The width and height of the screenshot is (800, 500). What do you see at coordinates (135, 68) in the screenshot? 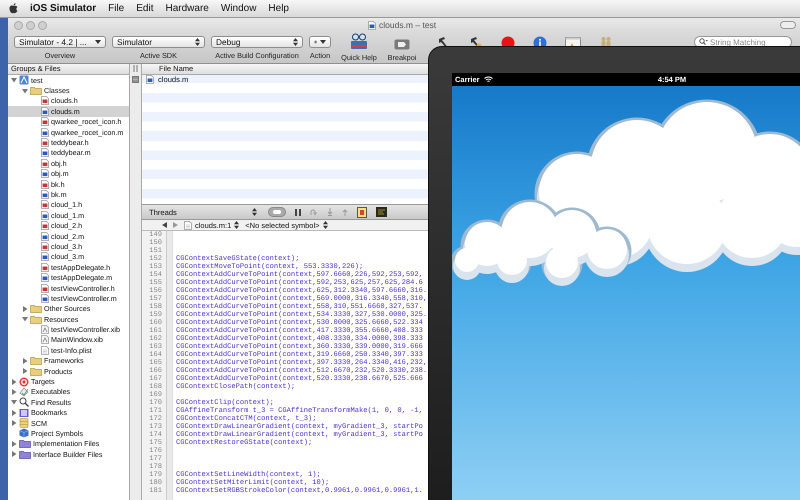
I see `column-resize-icon` at bounding box center [135, 68].